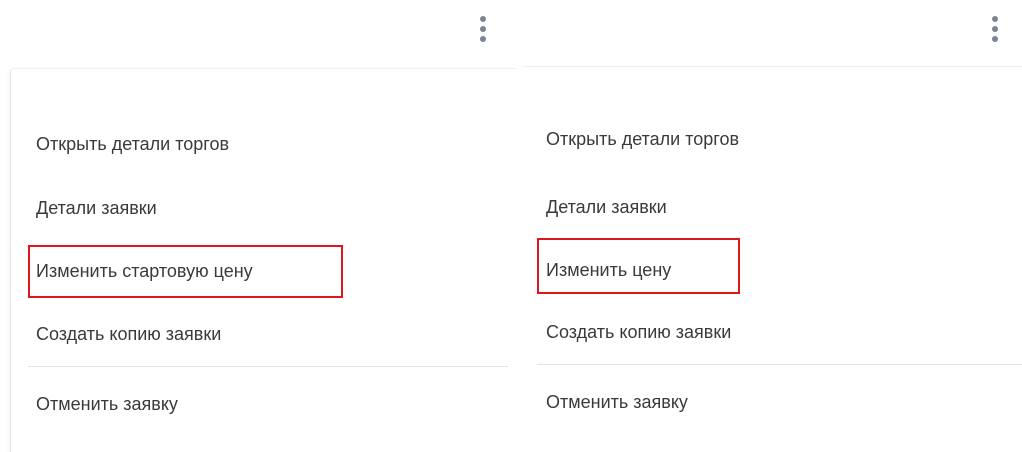 The width and height of the screenshot is (1022, 452). What do you see at coordinates (608, 270) in the screenshot?
I see `menu-item-change-price: Изменить цену` at bounding box center [608, 270].